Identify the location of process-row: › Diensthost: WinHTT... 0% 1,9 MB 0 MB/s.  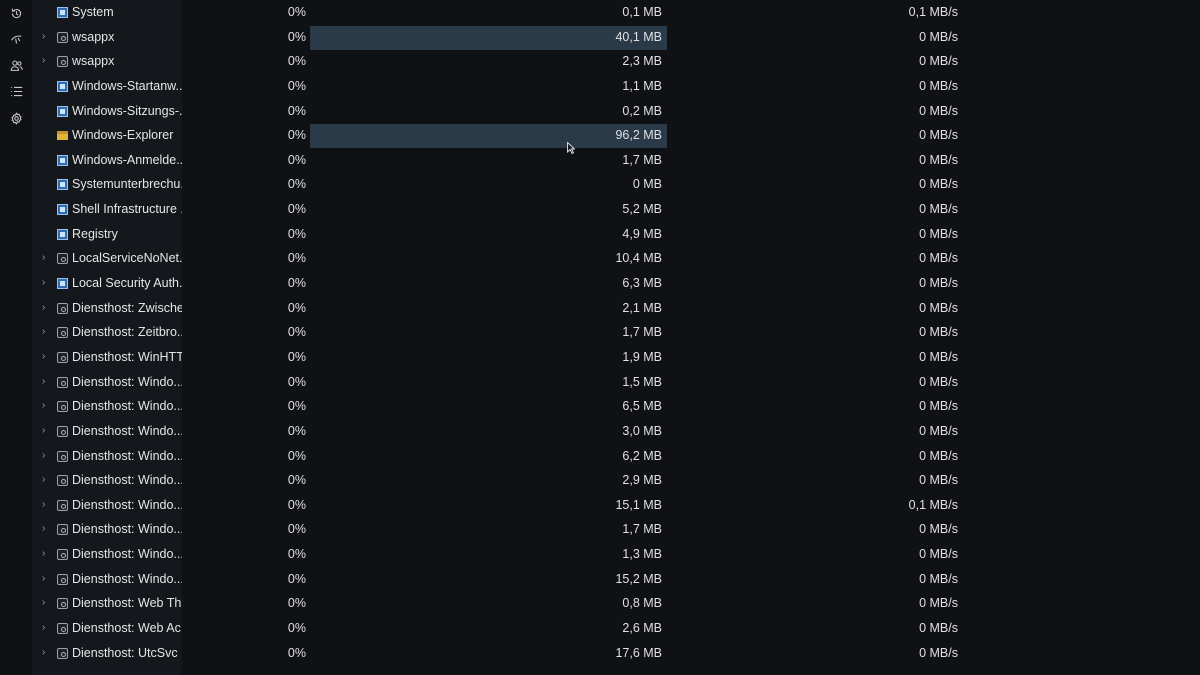
(600, 358).